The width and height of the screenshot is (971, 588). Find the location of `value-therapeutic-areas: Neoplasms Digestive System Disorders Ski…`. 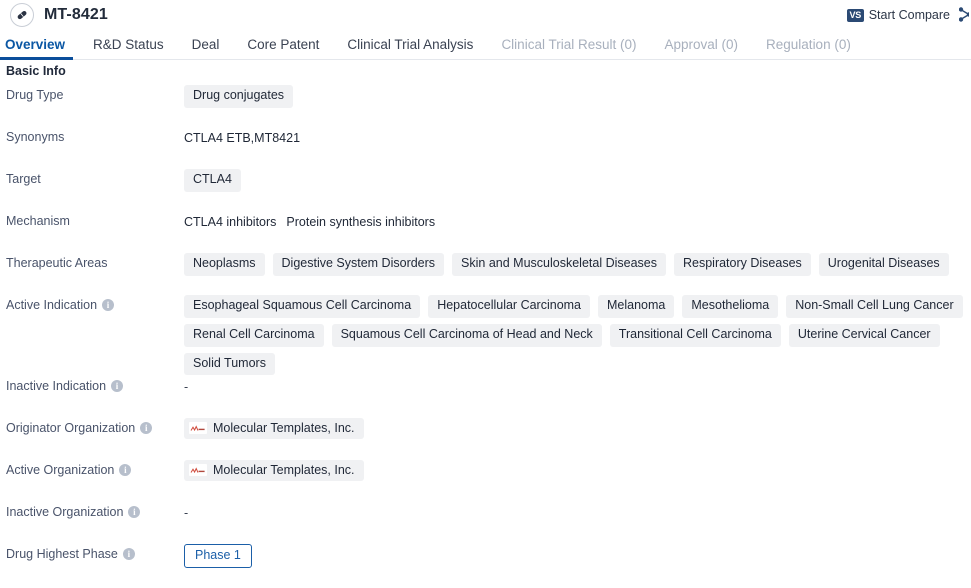

value-therapeutic-areas: Neoplasms Digestive System Disorders Ski… is located at coordinates (577, 264).